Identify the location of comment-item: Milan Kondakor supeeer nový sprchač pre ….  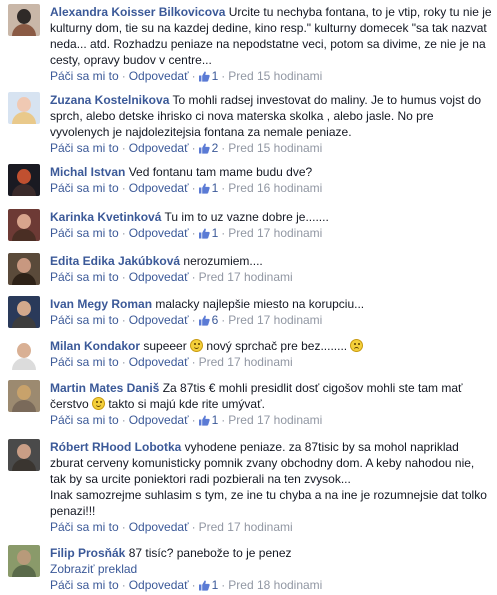
(248, 354).